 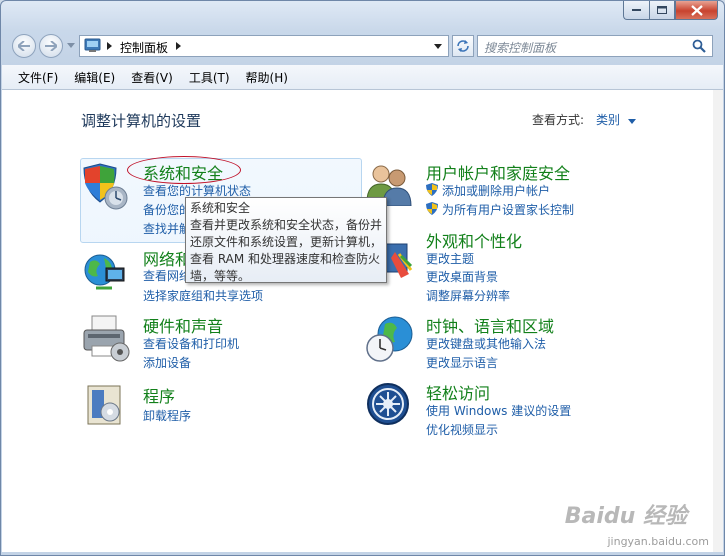 I want to click on arrow-left-icon, so click(x=24, y=46).